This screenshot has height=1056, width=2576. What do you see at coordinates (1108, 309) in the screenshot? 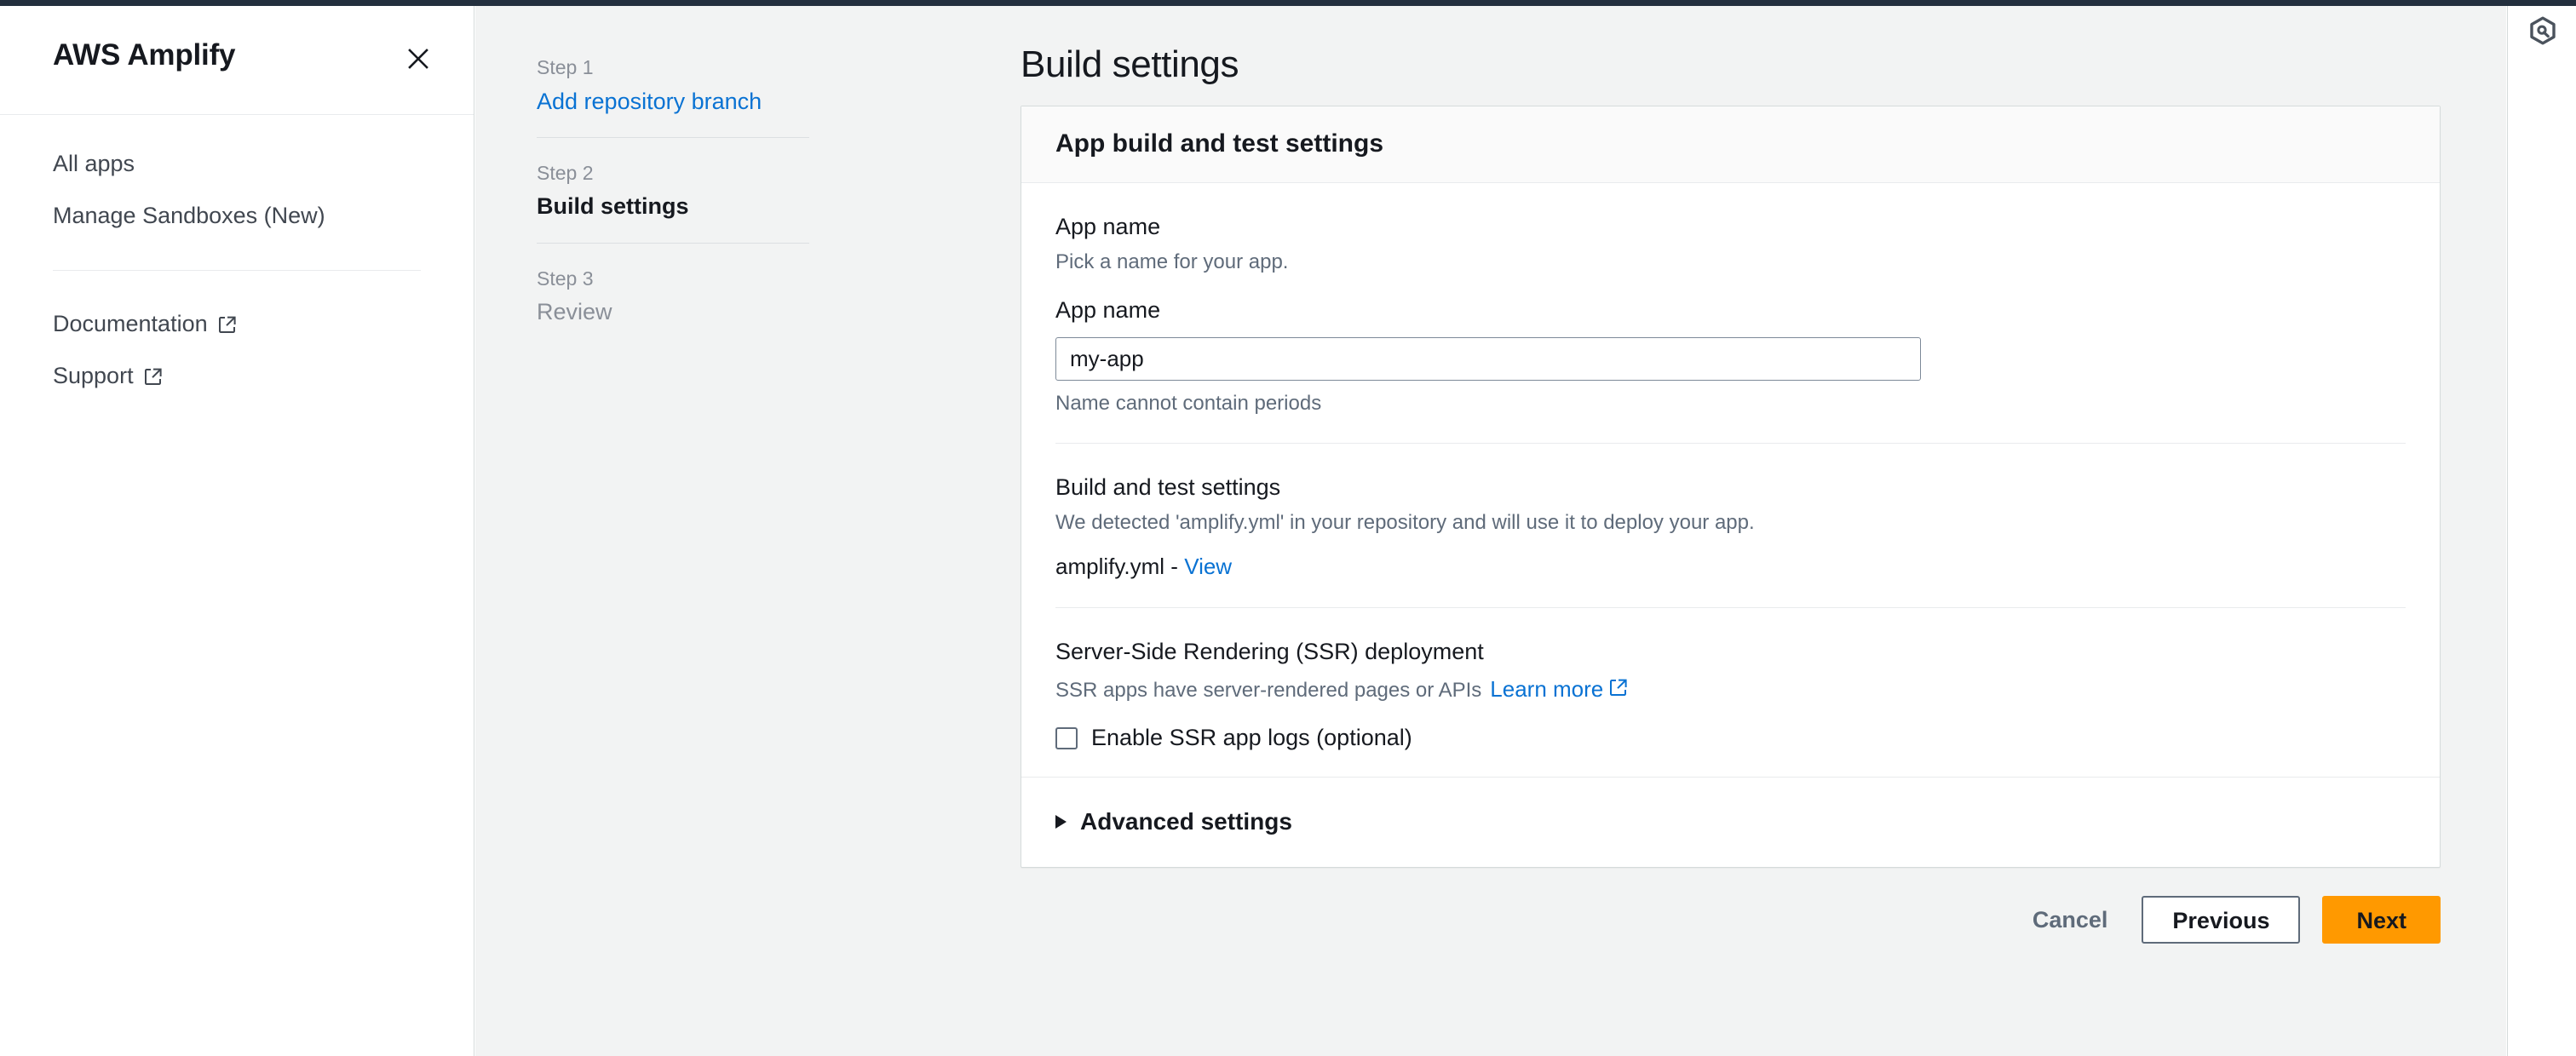
I see `app-name-field-label: App name` at bounding box center [1108, 309].